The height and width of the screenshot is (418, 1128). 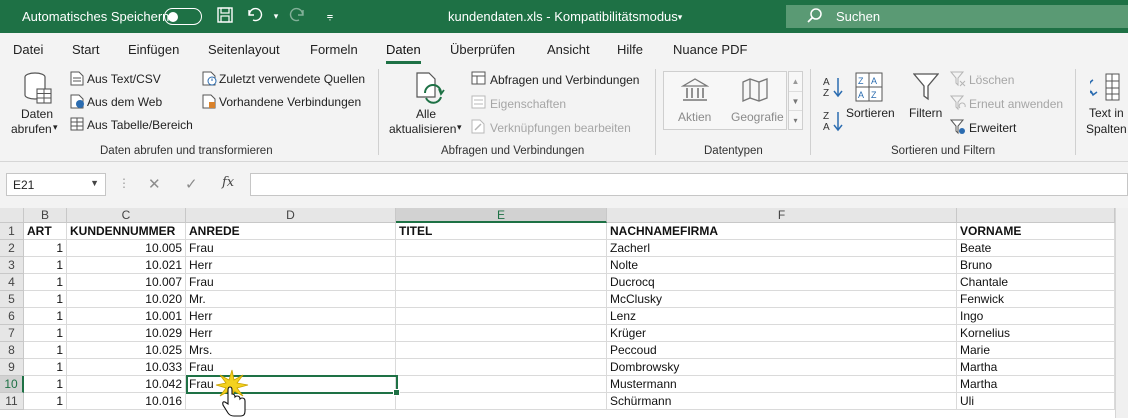 I want to click on cancel-icon: ✕, so click(x=154, y=184).